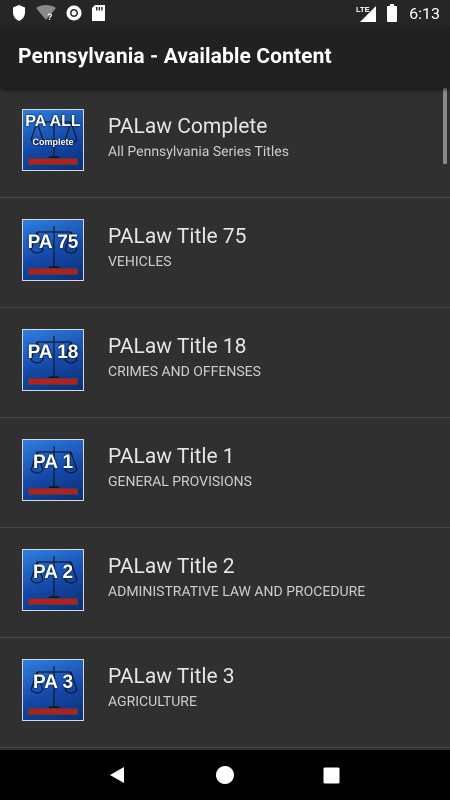 The image size is (450, 800). I want to click on page-title: Pennsylvania - Available Content, so click(175, 57).